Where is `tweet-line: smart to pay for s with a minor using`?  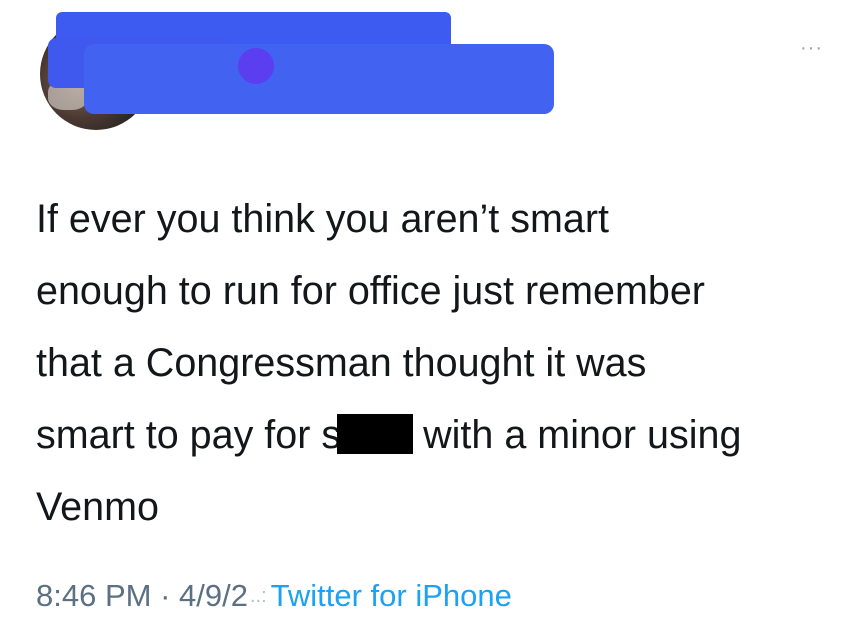 tweet-line: smart to pay for s with a minor using is located at coordinates (436, 435).